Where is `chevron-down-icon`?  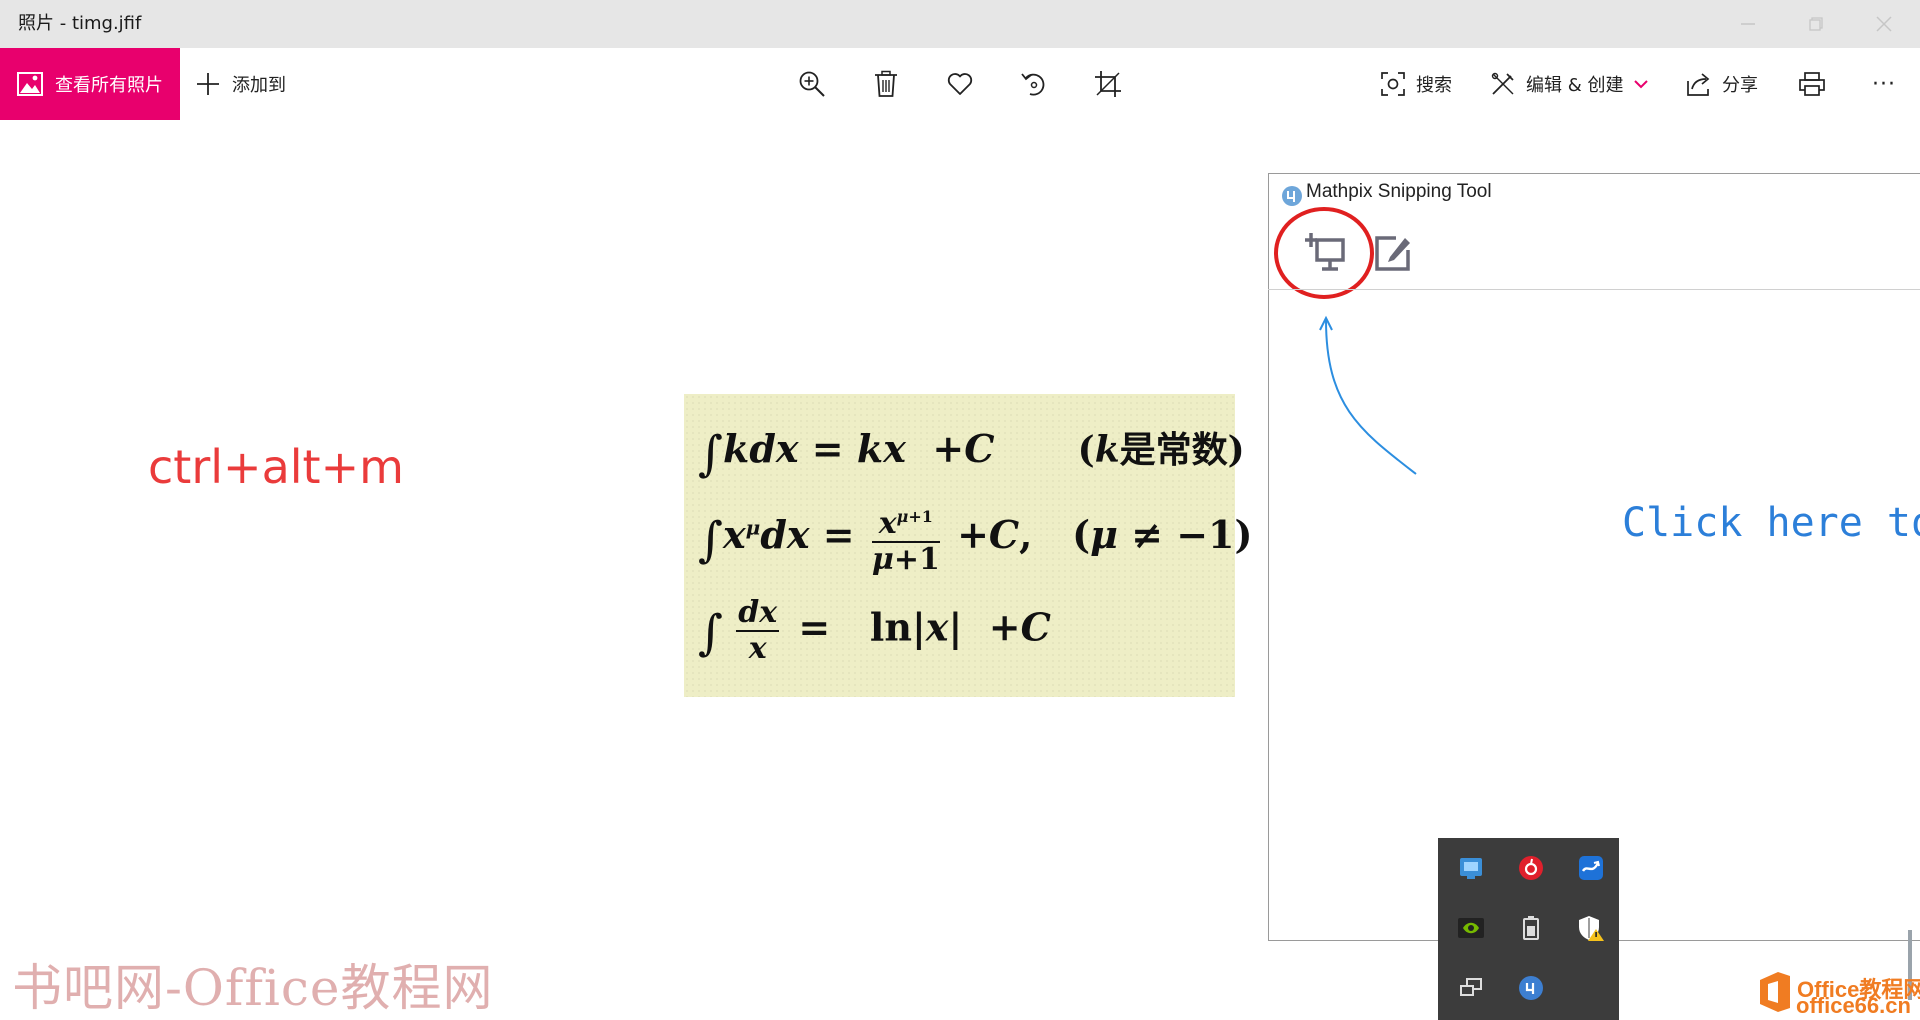
chevron-down-icon is located at coordinates (1641, 84).